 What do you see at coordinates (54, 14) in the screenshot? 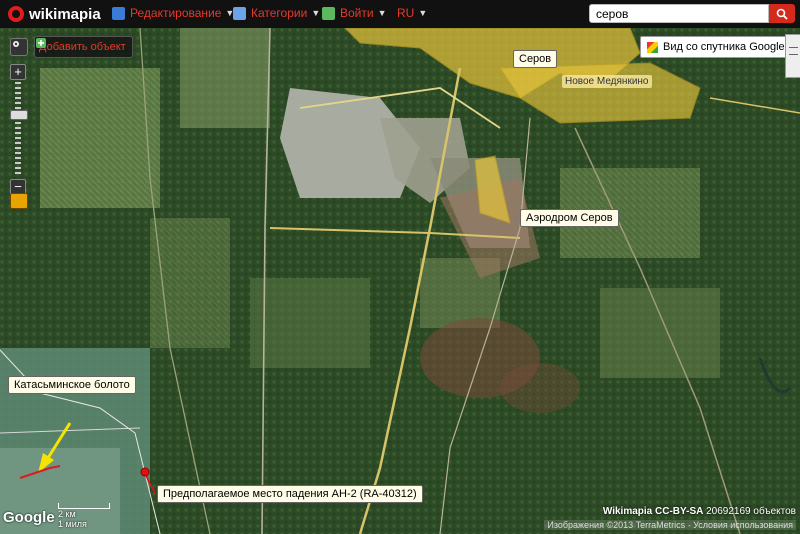
I see `wikimapia-logo: wikimapia` at bounding box center [54, 14].